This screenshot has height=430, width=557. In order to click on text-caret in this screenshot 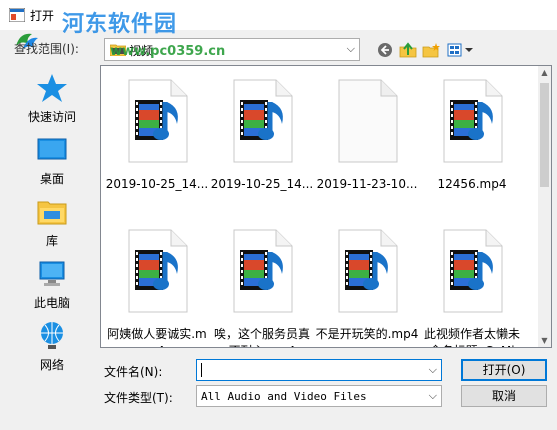, I will do `click(201, 370)`.